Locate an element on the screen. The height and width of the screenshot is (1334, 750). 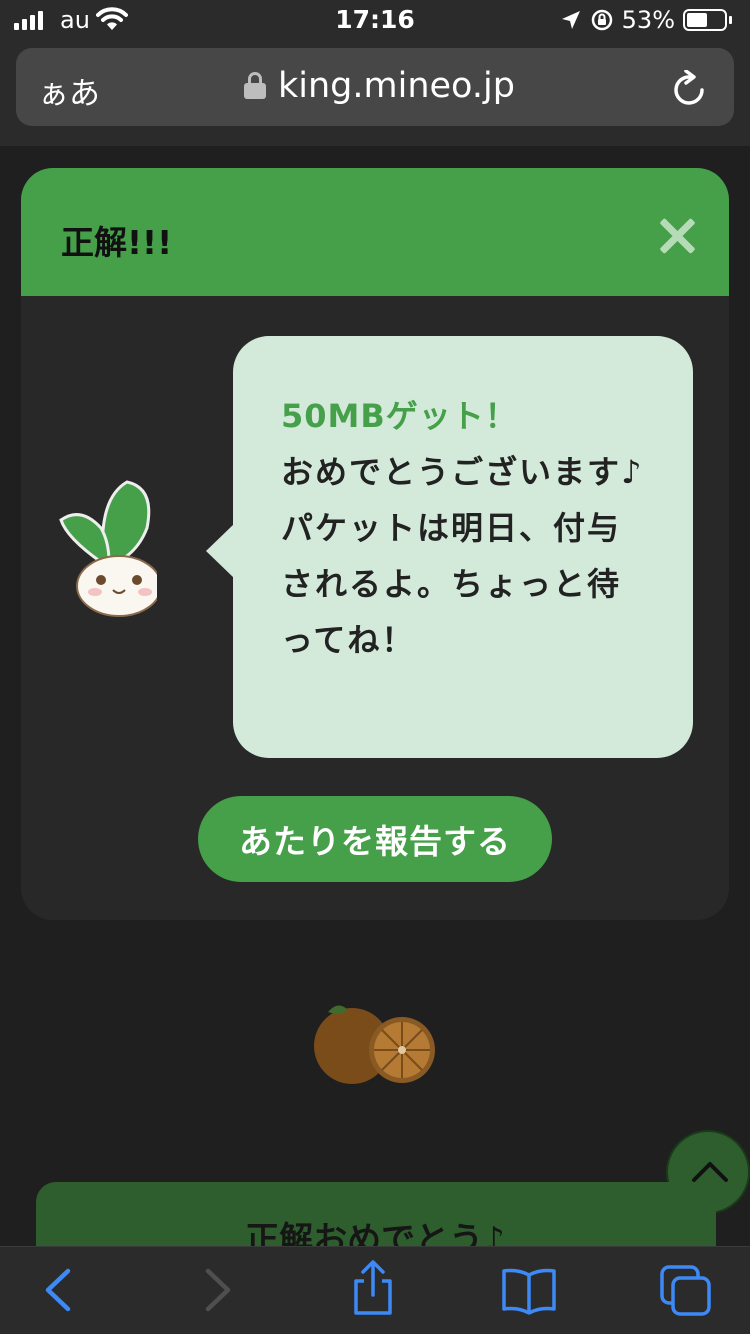
reward-text: 50MBゲット！ is located at coordinates (399, 416).